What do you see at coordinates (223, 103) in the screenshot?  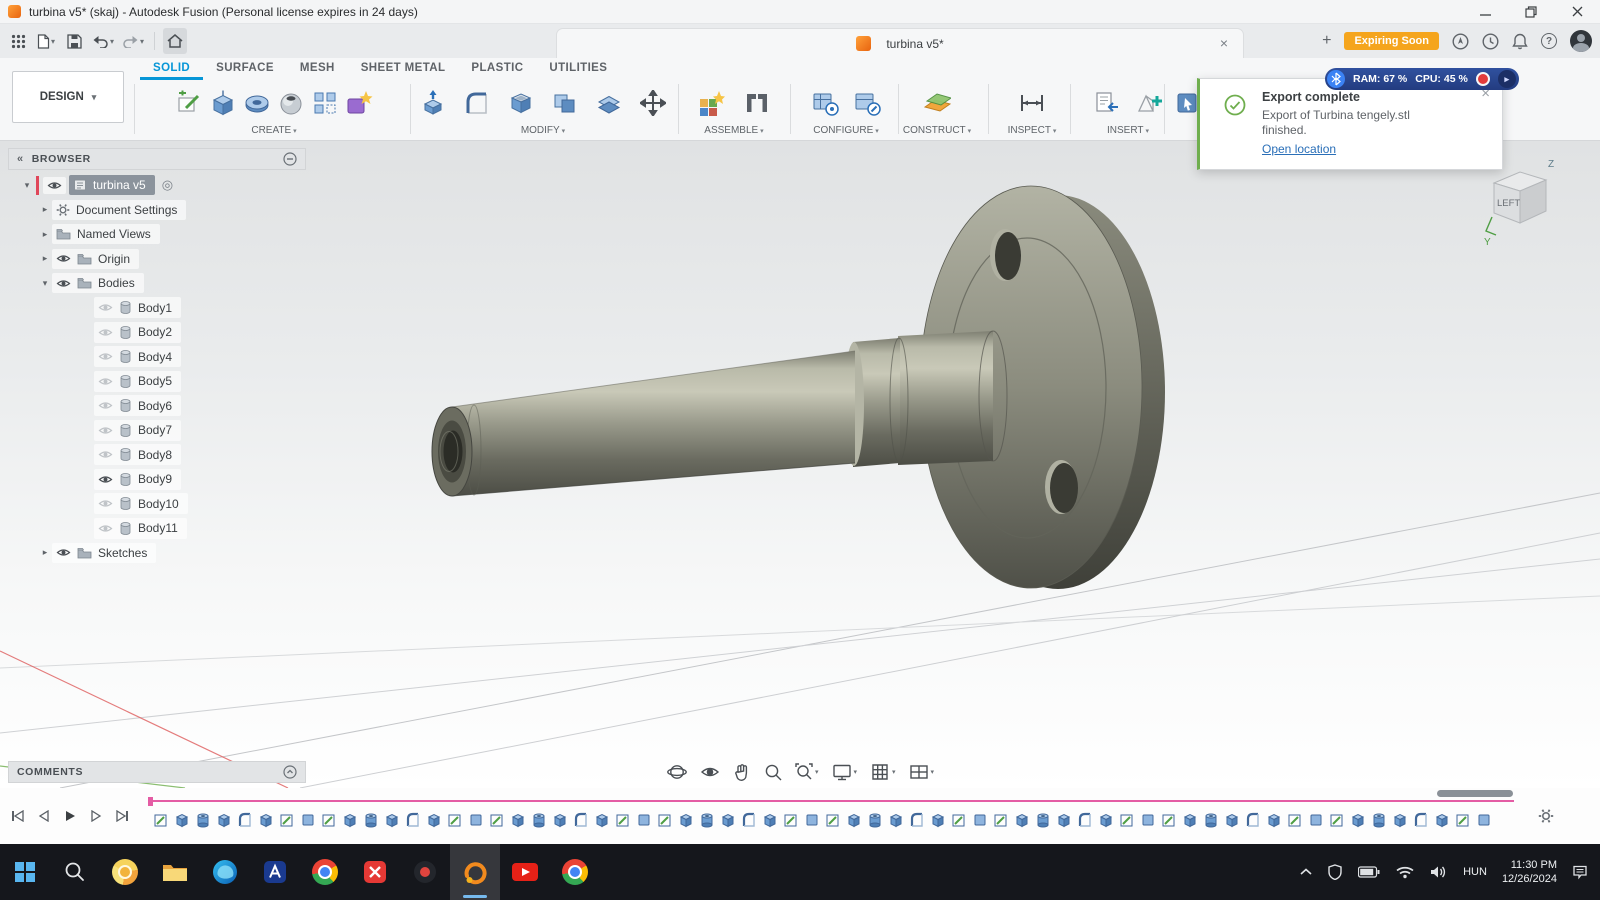 I see `extrude-icon` at bounding box center [223, 103].